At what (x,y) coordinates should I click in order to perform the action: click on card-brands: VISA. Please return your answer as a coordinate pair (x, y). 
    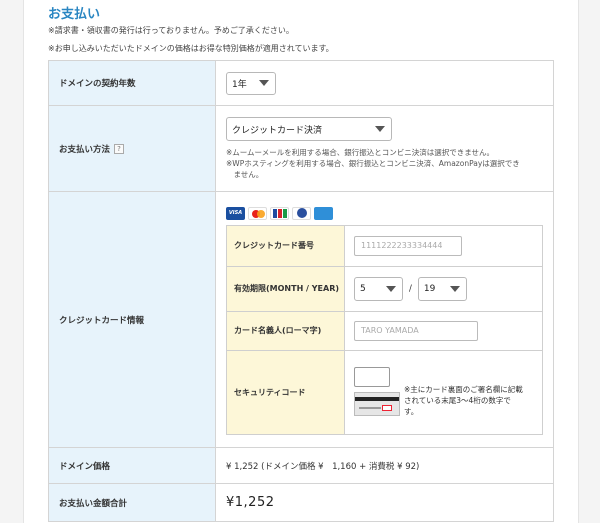
    Looking at the image, I should click on (389, 213).